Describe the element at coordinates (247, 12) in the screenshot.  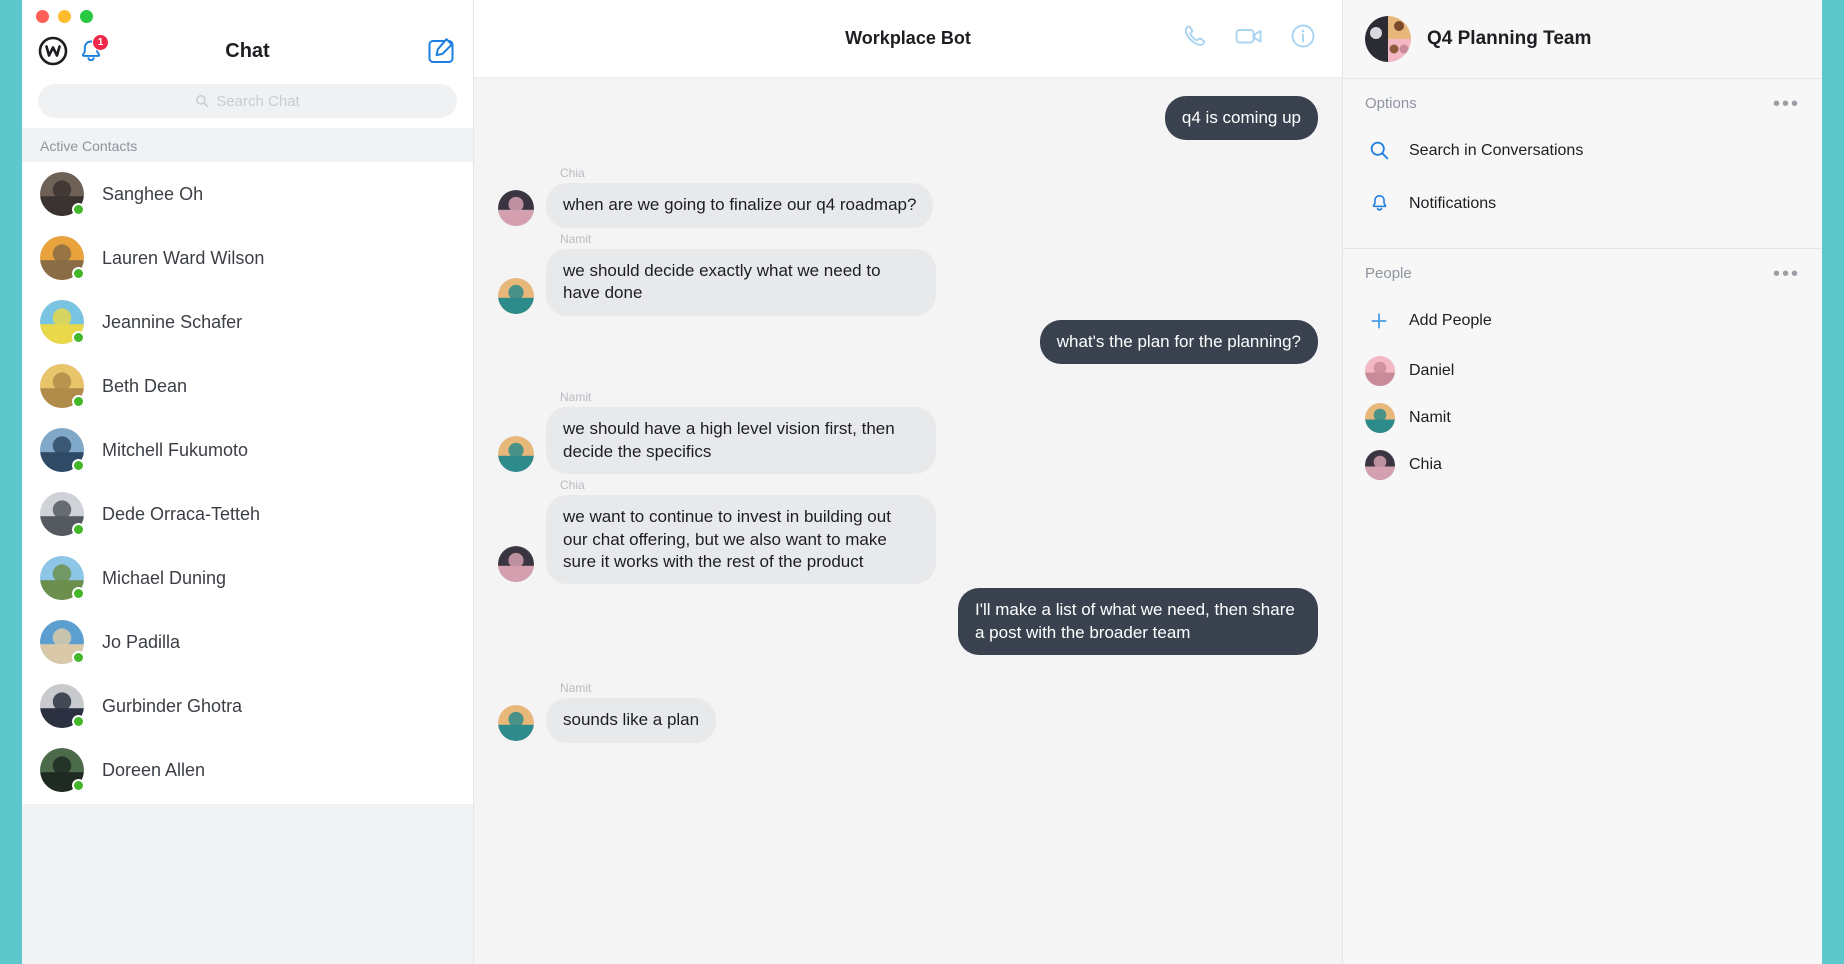
I see `window-controls` at that location.